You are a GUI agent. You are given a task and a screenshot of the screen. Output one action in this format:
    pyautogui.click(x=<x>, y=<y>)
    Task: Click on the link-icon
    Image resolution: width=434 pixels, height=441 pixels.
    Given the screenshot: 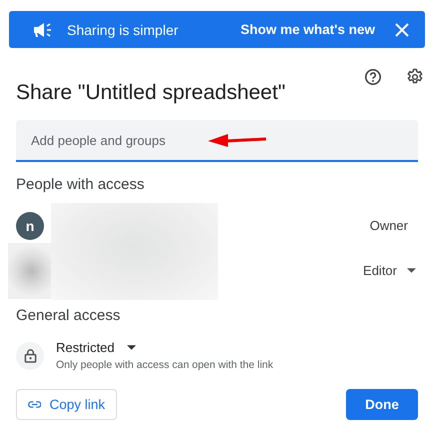 What is the action you would take?
    pyautogui.click(x=35, y=404)
    